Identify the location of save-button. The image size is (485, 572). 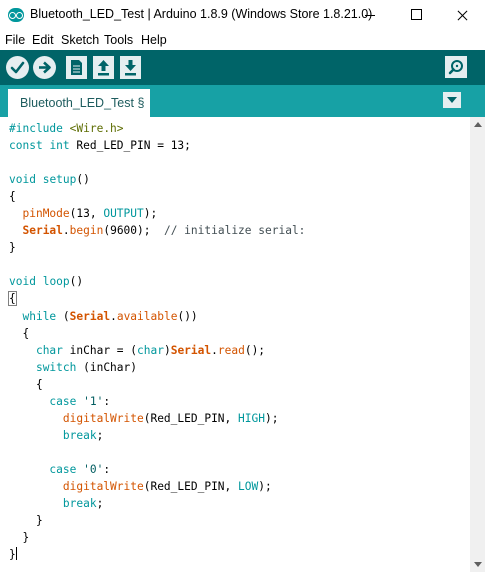
(130, 67).